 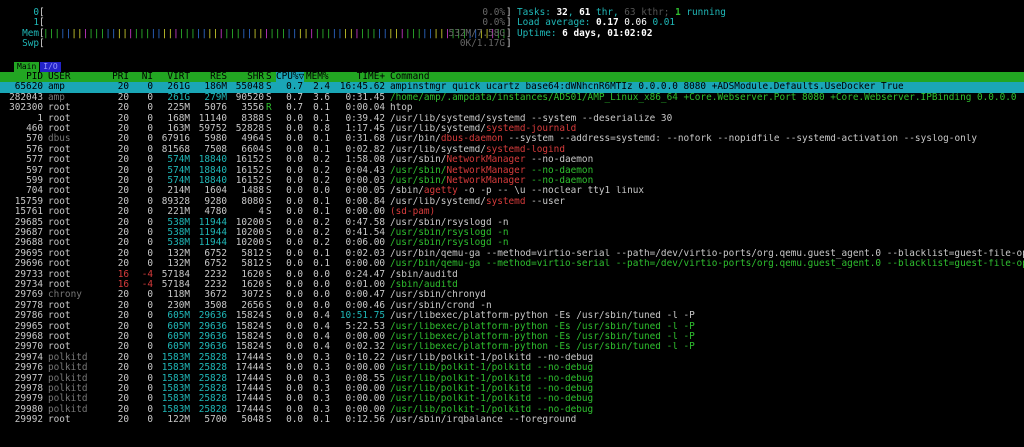 What do you see at coordinates (441, 305) in the screenshot?
I see `process-command: /usr/sbin/crond -n` at bounding box center [441, 305].